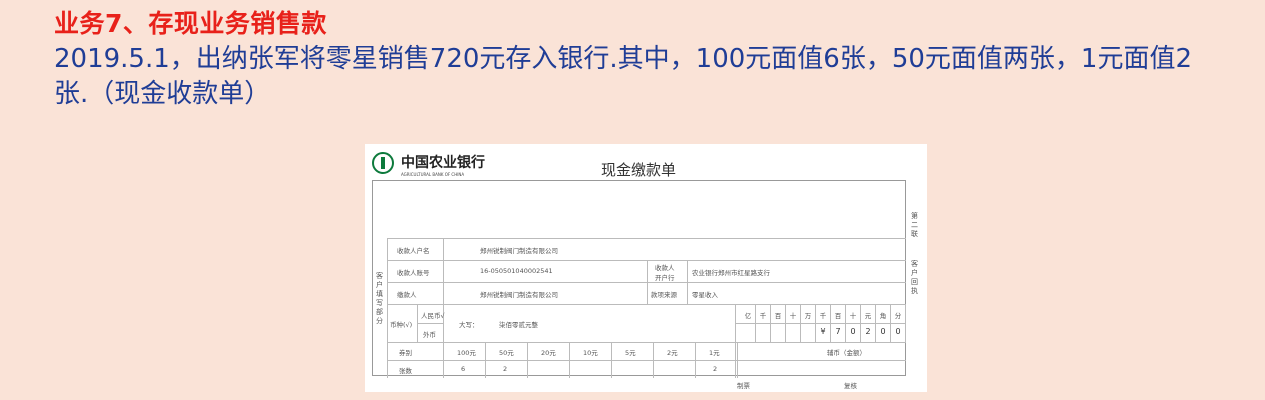 The width and height of the screenshot is (1265, 400). What do you see at coordinates (518, 325) in the screenshot?
I see `capital-value: 柒佰零贰元整` at bounding box center [518, 325].